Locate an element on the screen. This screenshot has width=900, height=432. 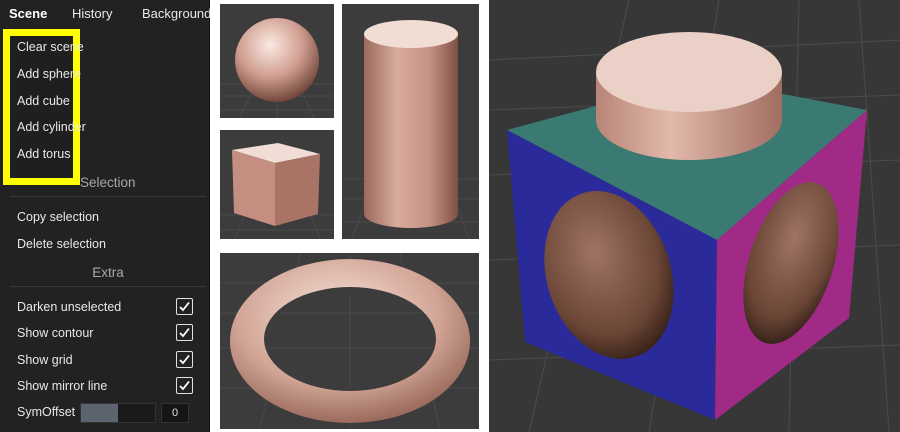
darken-unselected-checkbox is located at coordinates (184, 306).